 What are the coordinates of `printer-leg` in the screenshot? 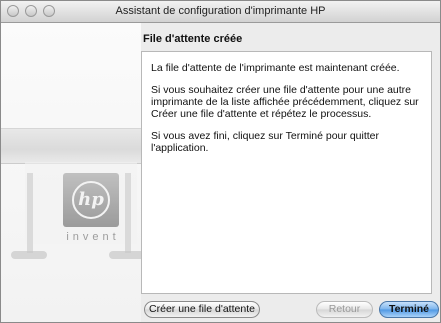 It's located at (30, 213).